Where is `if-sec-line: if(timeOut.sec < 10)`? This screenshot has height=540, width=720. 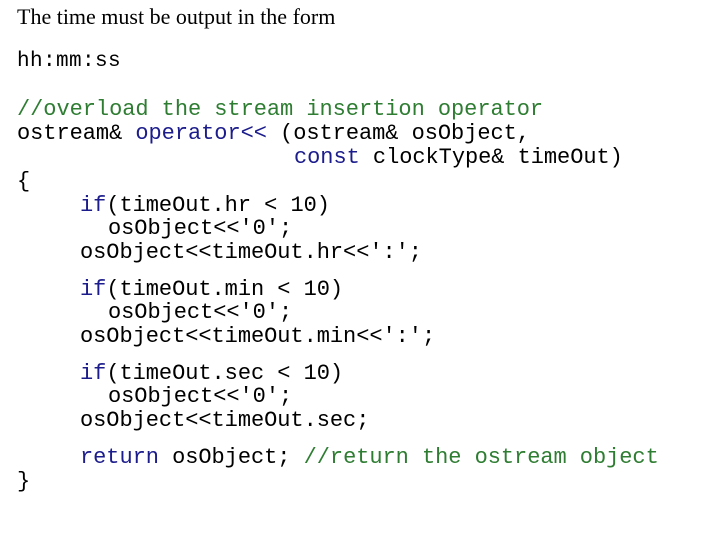
if-sec-line: if(timeOut.sec < 10) is located at coordinates (211, 374).